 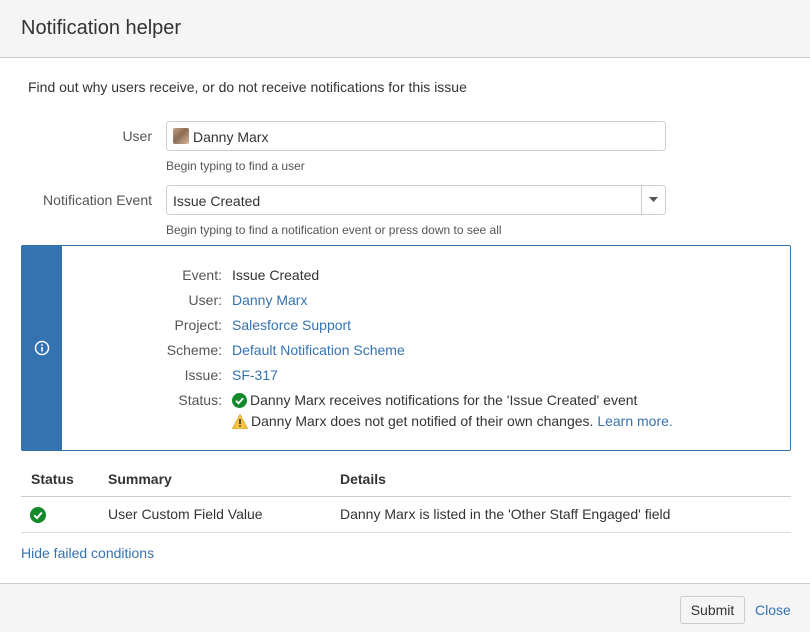 I want to click on column-header-details: Details, so click(x=363, y=479).